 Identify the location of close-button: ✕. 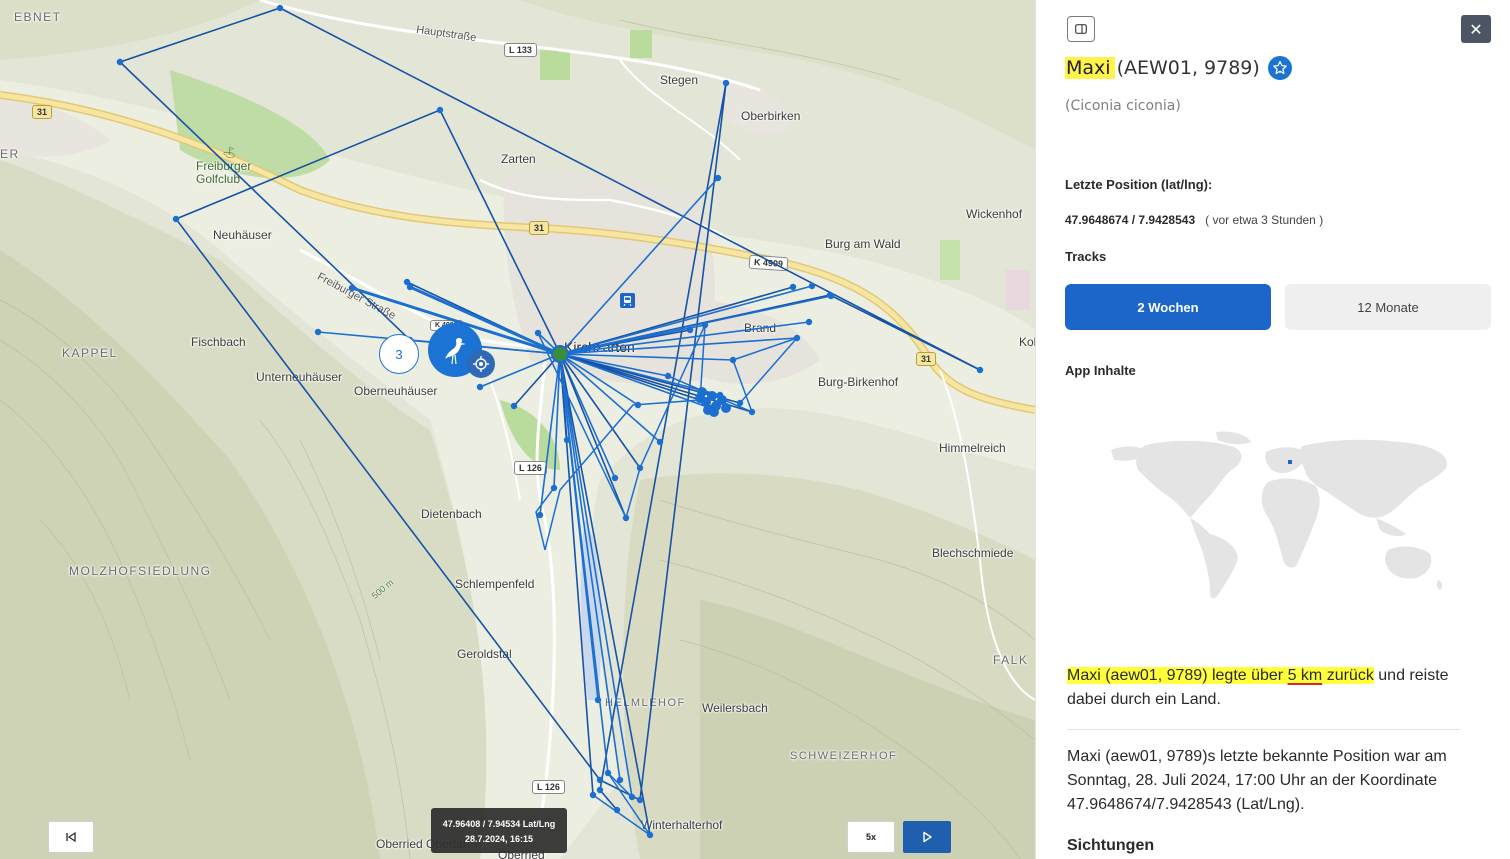
(1476, 29).